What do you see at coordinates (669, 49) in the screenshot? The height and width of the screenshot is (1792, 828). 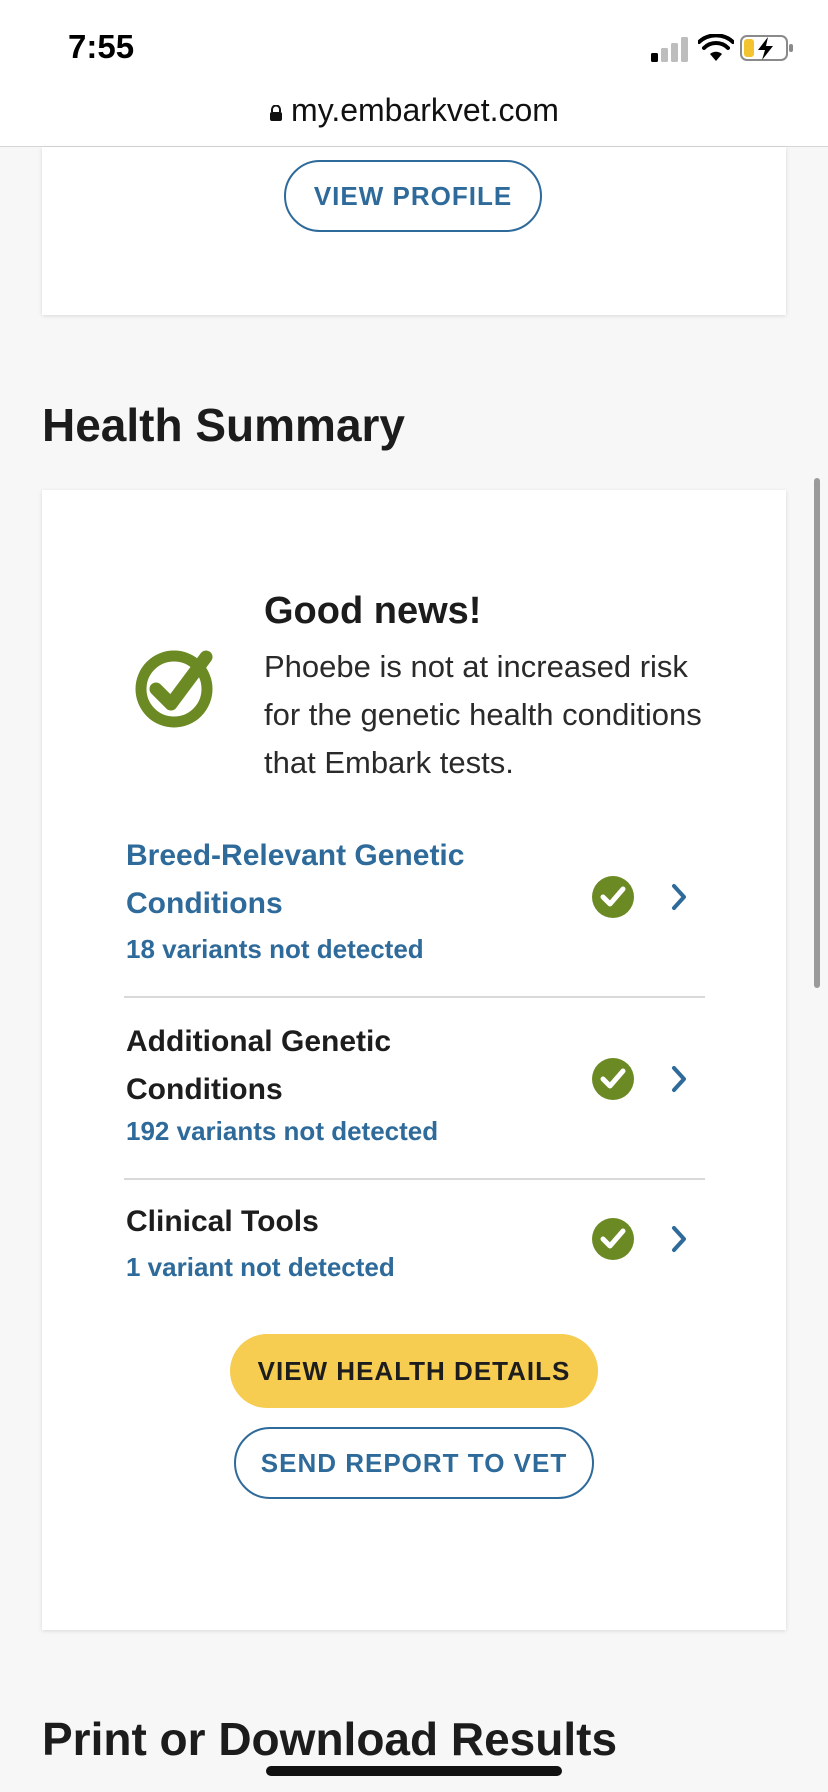 I see `signal-icon` at bounding box center [669, 49].